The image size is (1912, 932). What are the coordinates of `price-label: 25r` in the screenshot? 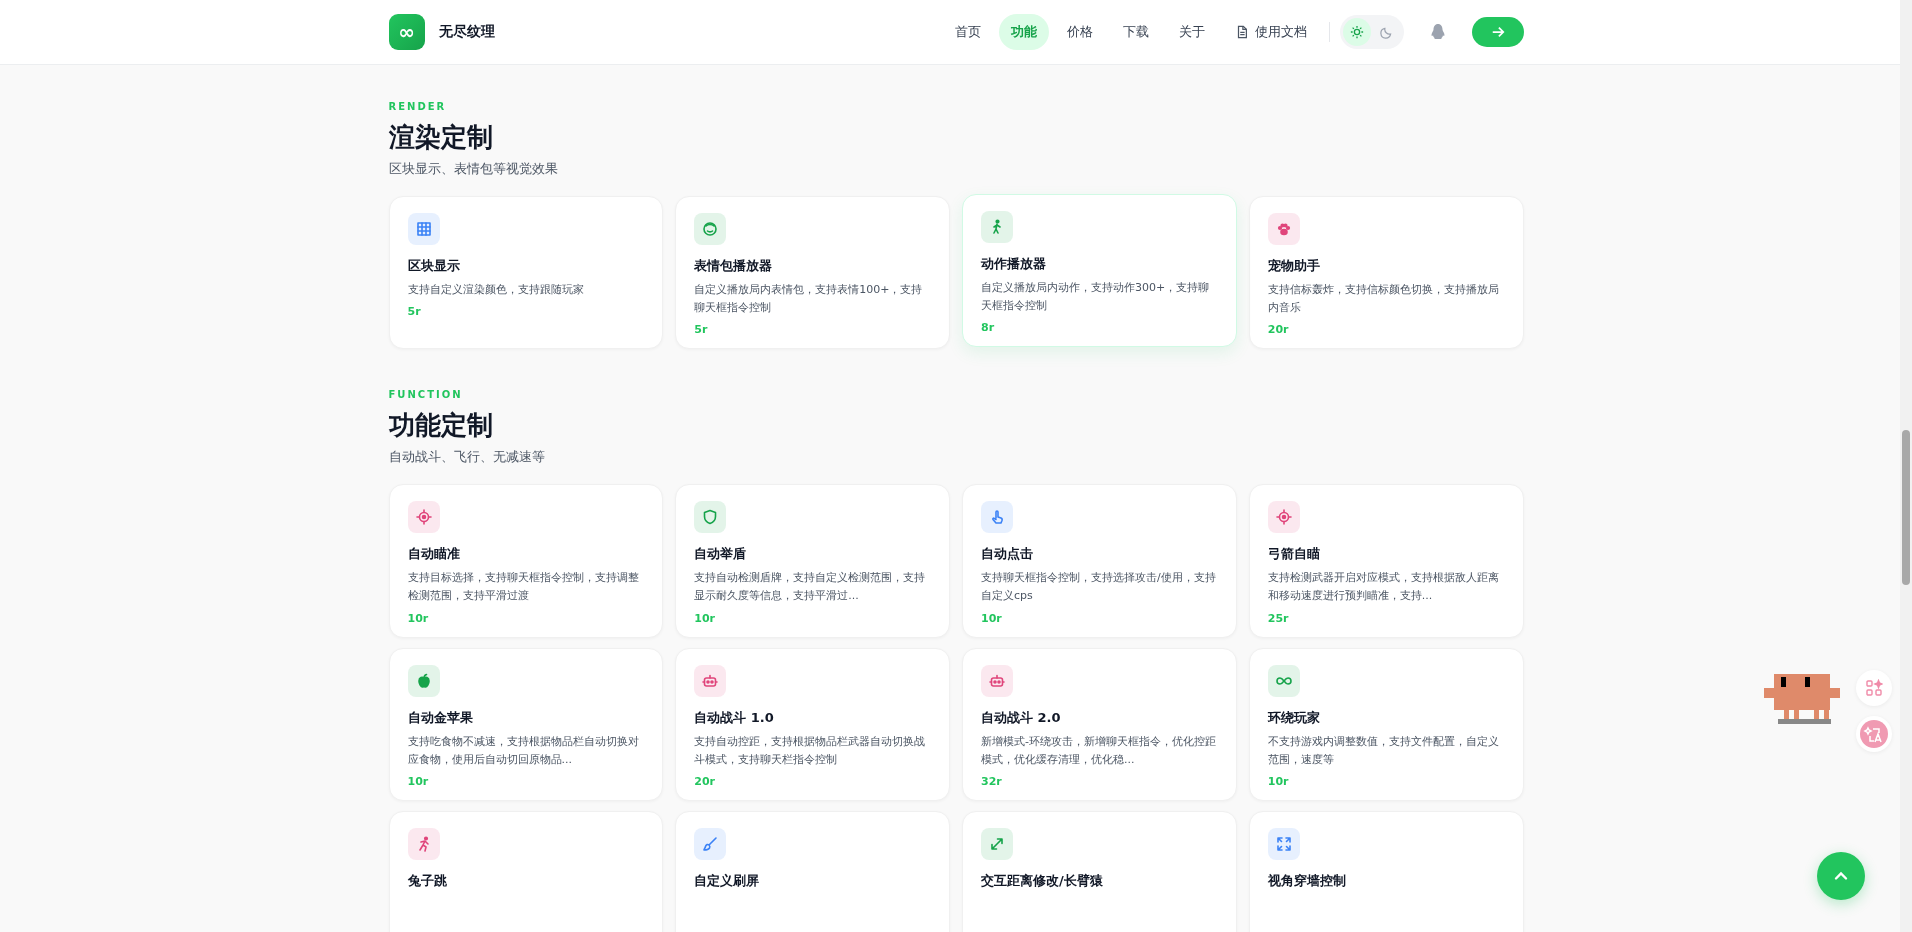 It's located at (1278, 618).